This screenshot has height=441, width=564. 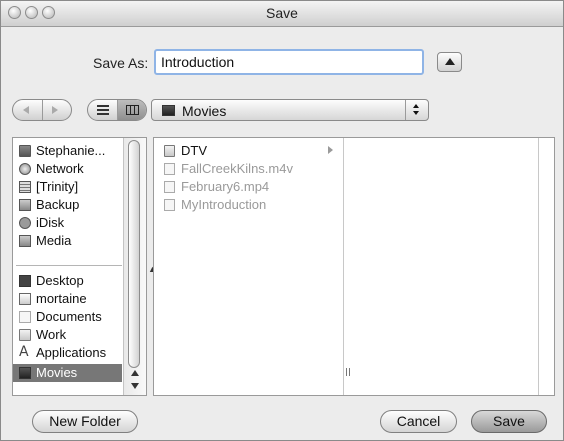 I want to click on list-view-button, so click(x=102, y=110).